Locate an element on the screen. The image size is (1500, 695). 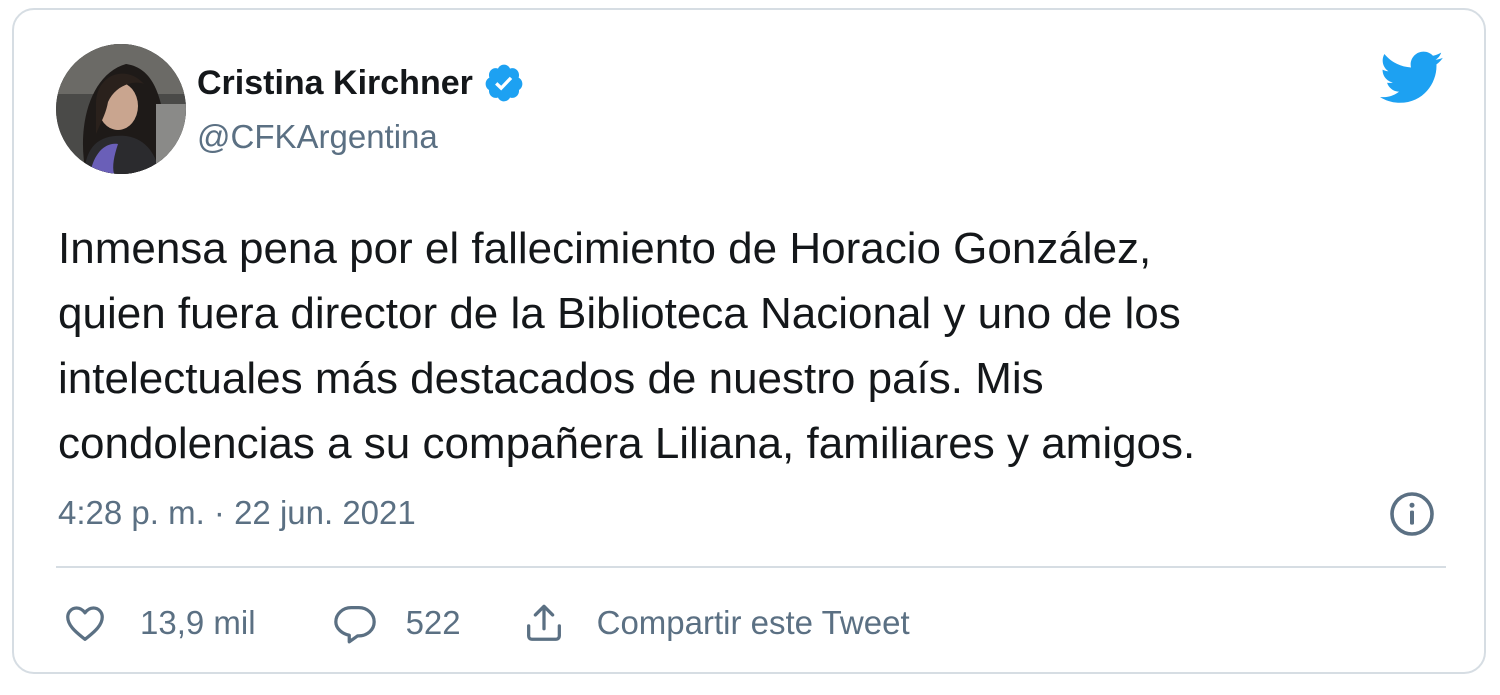
tweet-timestamp: 4:28 p. m. · 22 jun. 2021 is located at coordinates (237, 513).